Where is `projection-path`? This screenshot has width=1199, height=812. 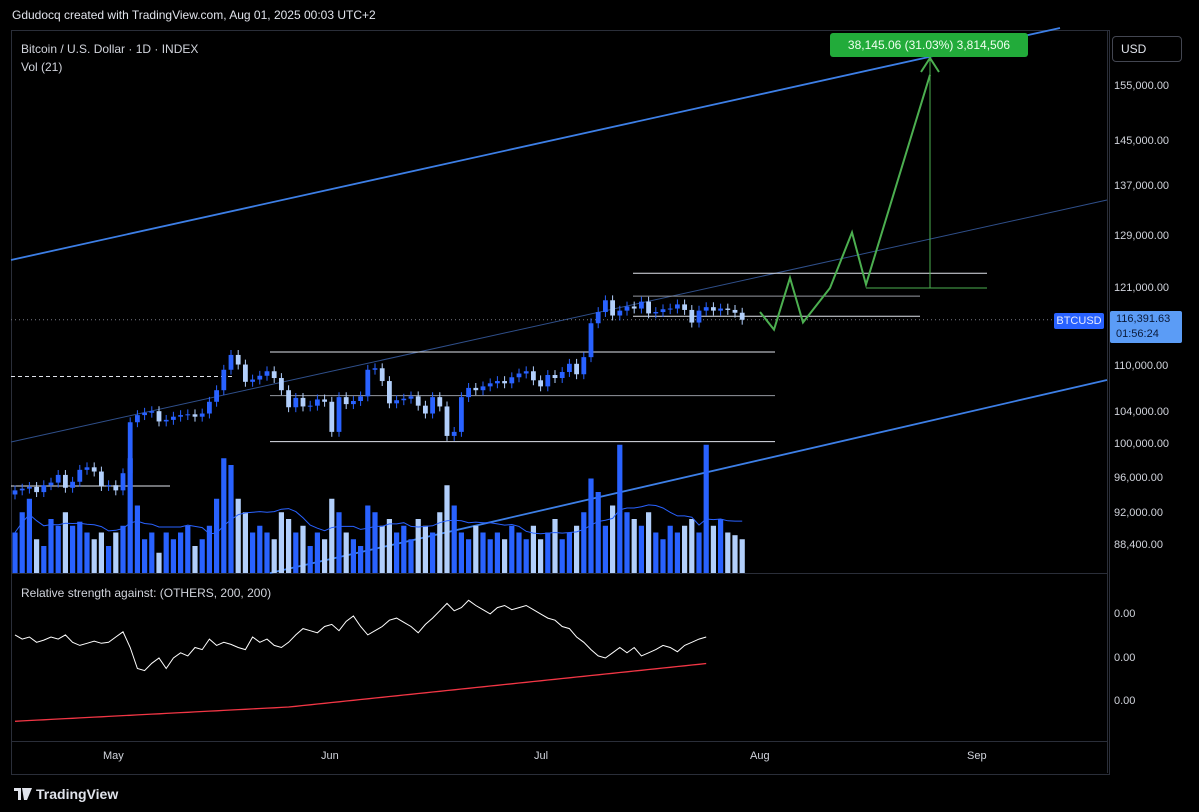
projection-path is located at coordinates (845, 203).